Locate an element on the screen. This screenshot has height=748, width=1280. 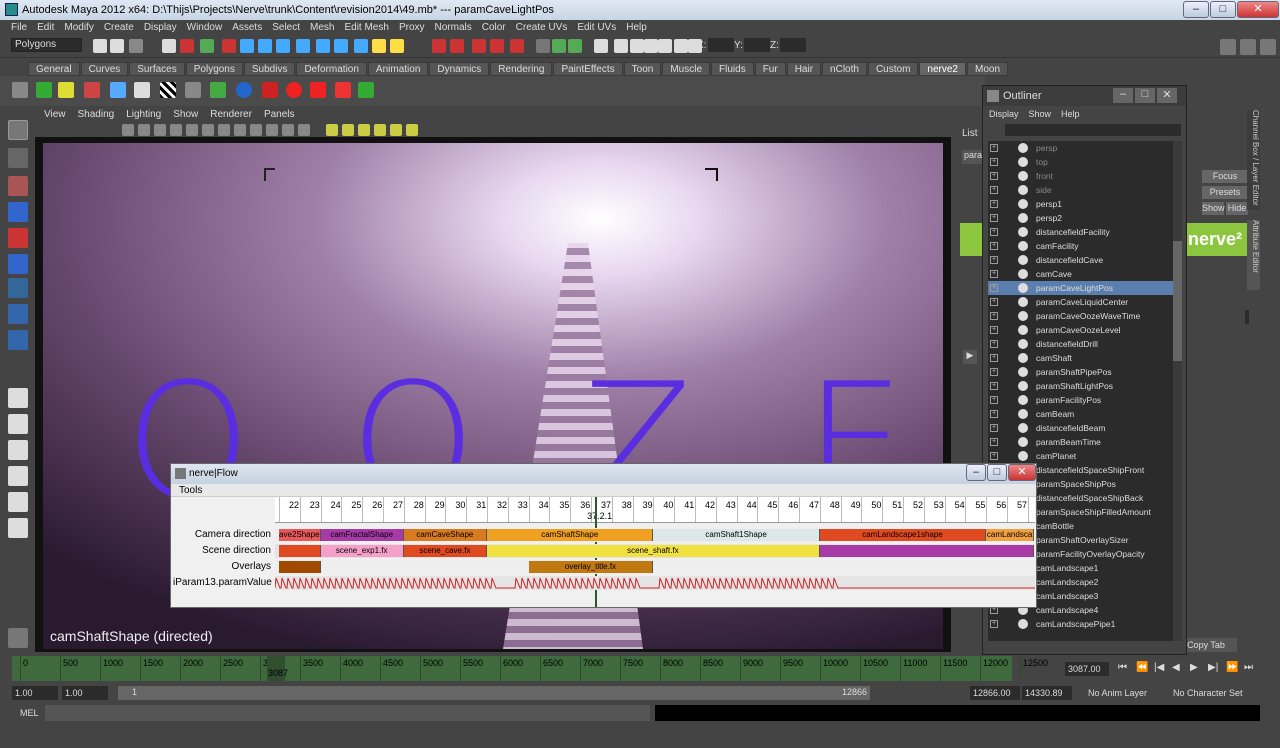
attribute-editor-side-tab: Attribute Editor is located at coordinates (1253, 255).